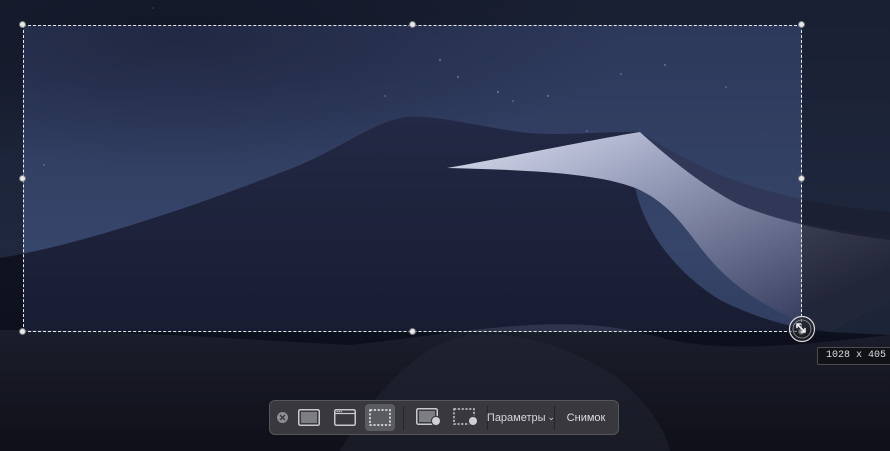 The width and height of the screenshot is (890, 451). What do you see at coordinates (403, 418) in the screenshot?
I see `toolbar-separator` at bounding box center [403, 418].